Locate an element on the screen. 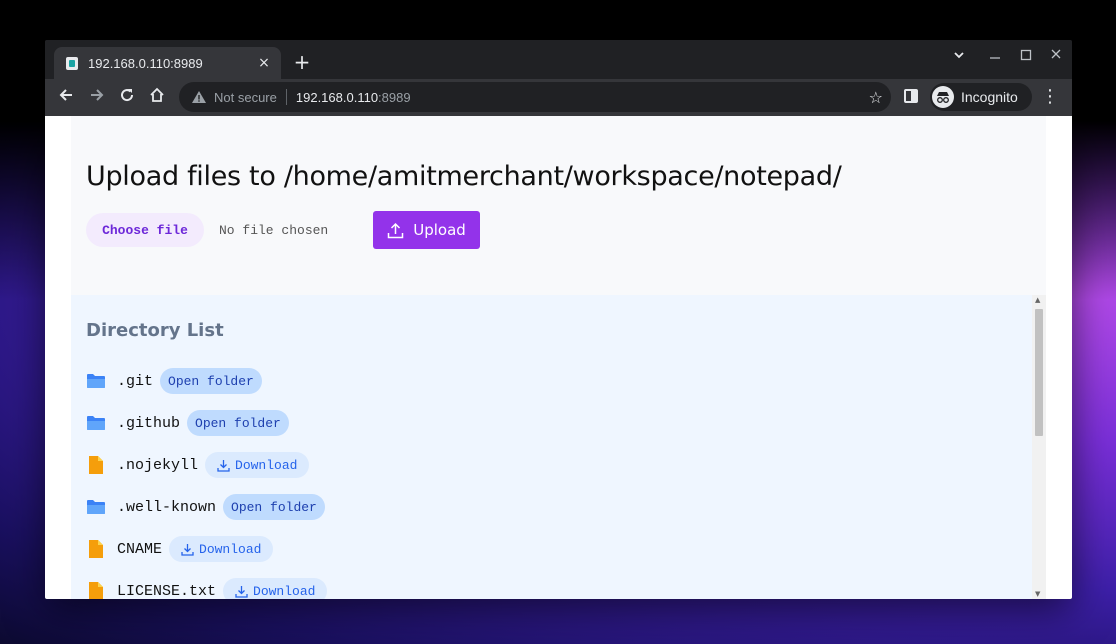  item-name: .well-known is located at coordinates (167, 507).